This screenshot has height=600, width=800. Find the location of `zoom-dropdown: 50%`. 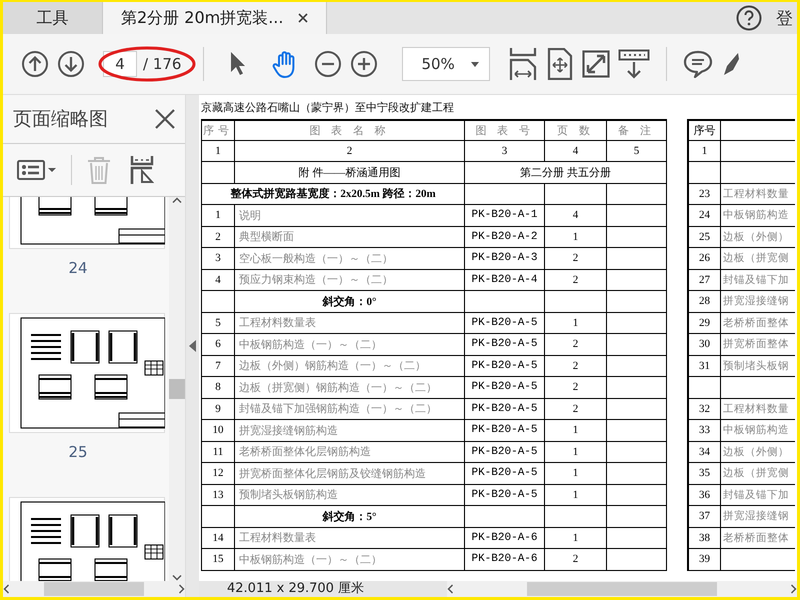

zoom-dropdown: 50% is located at coordinates (446, 64).